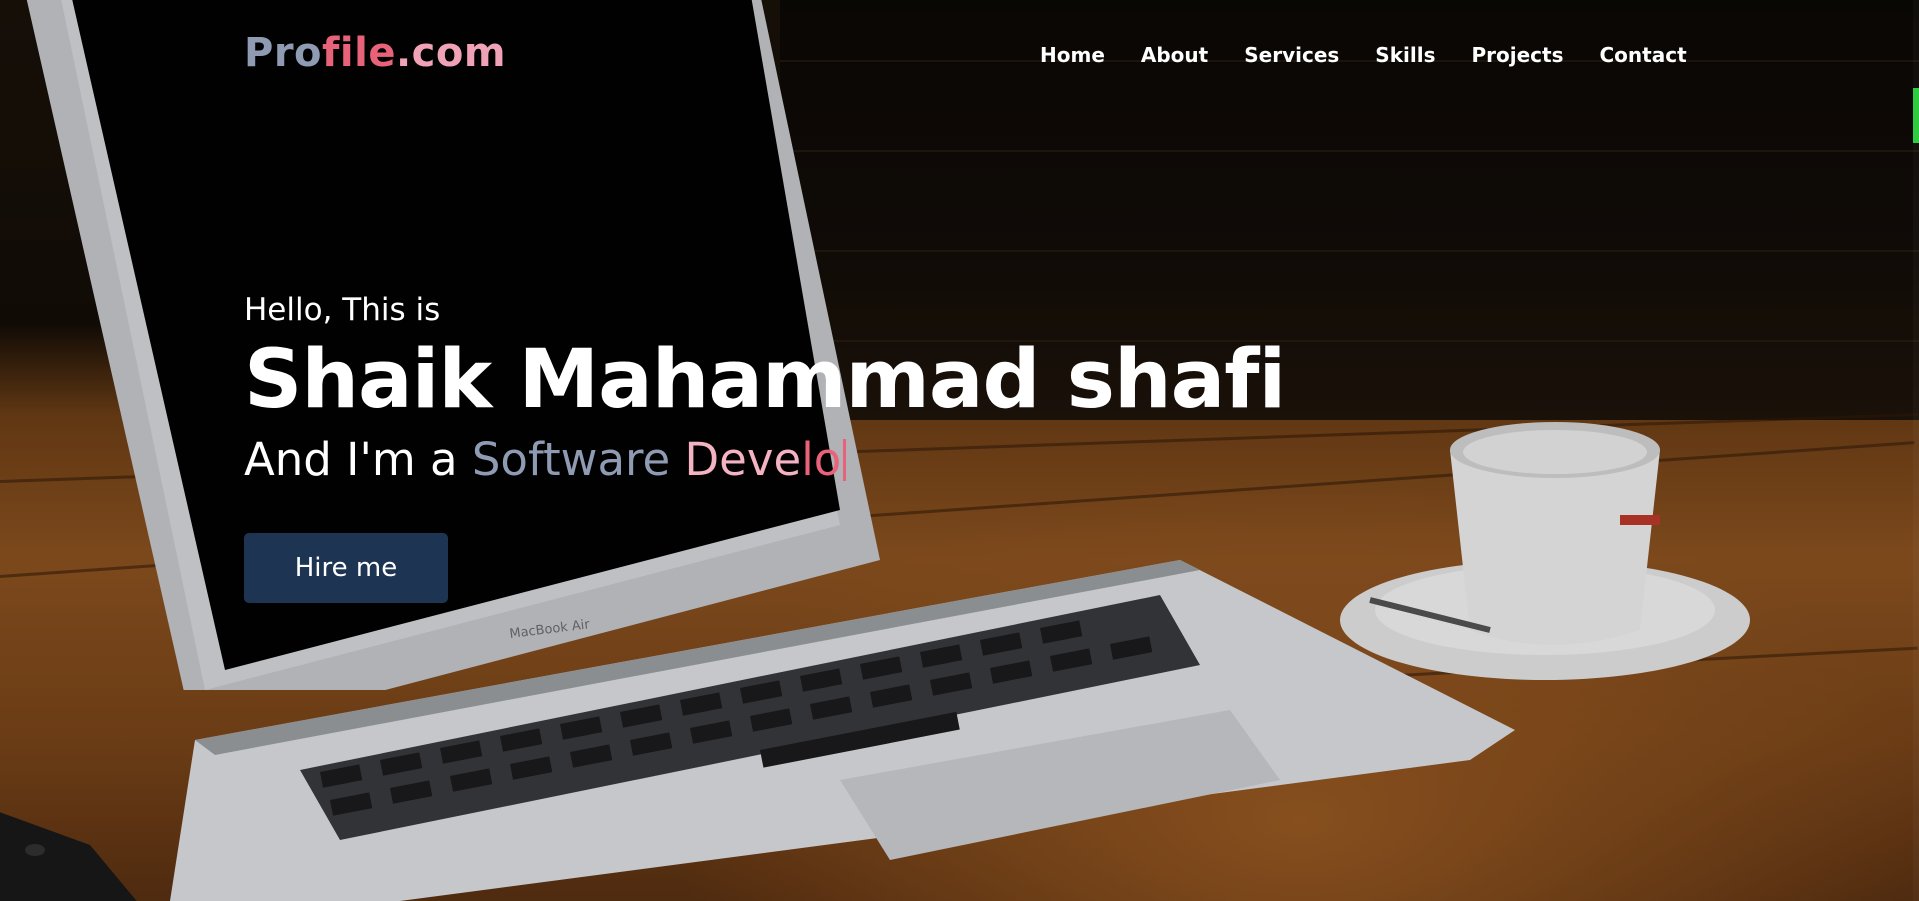  What do you see at coordinates (451, 53) in the screenshot?
I see `logo-text-part3: .com` at bounding box center [451, 53].